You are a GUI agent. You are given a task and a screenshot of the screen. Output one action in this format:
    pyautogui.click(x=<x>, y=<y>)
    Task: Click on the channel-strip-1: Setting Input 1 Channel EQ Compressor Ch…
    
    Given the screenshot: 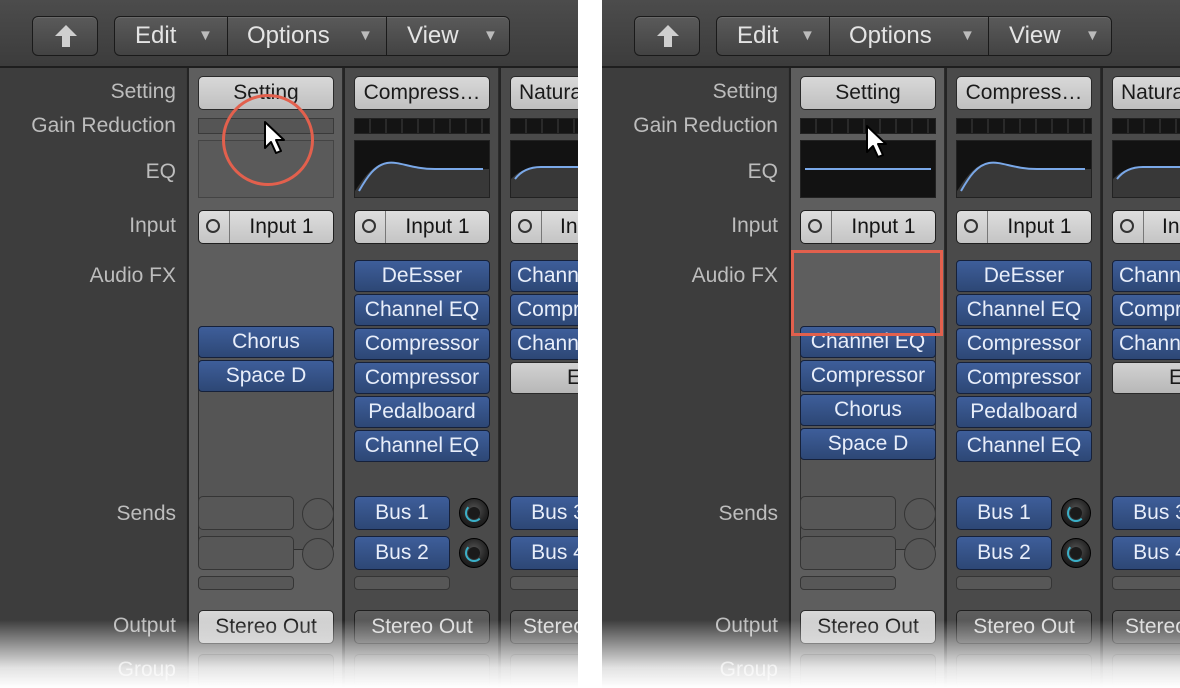 What is the action you would take?
    pyautogui.click(x=867, y=378)
    